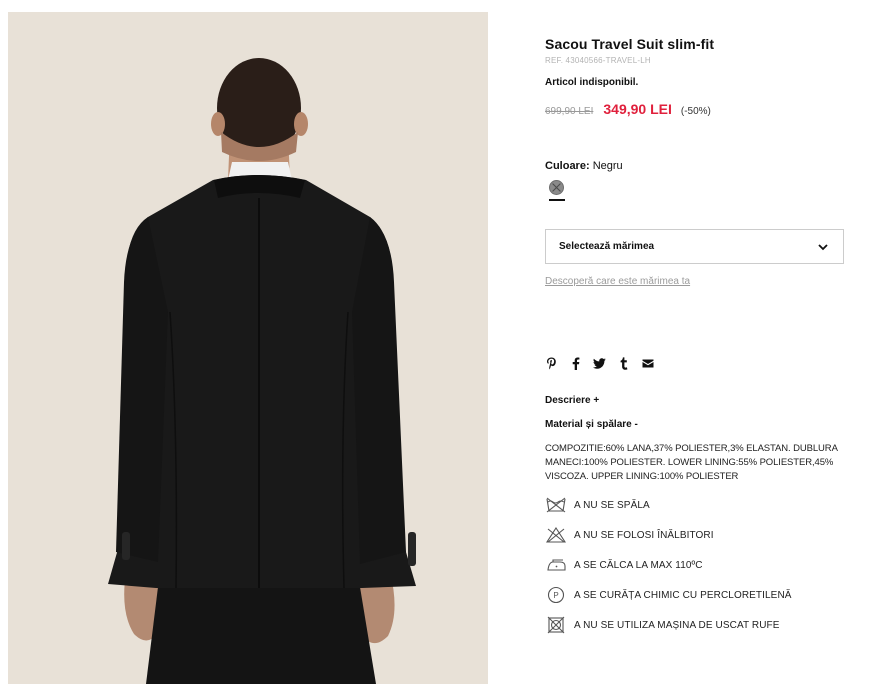 This screenshot has height=700, width=872. I want to click on twitter-icon, so click(599, 363).